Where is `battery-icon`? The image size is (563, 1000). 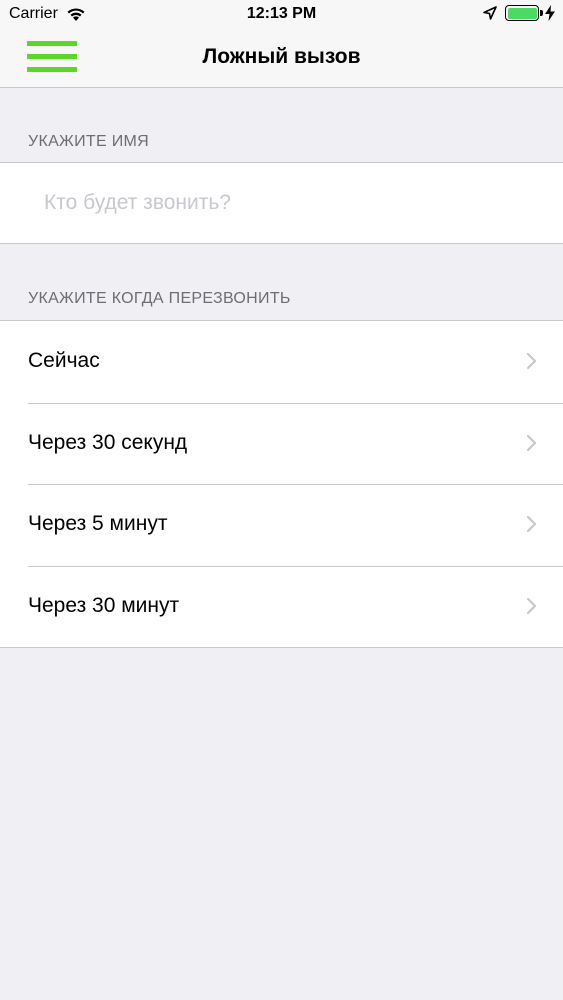 battery-icon is located at coordinates (524, 13).